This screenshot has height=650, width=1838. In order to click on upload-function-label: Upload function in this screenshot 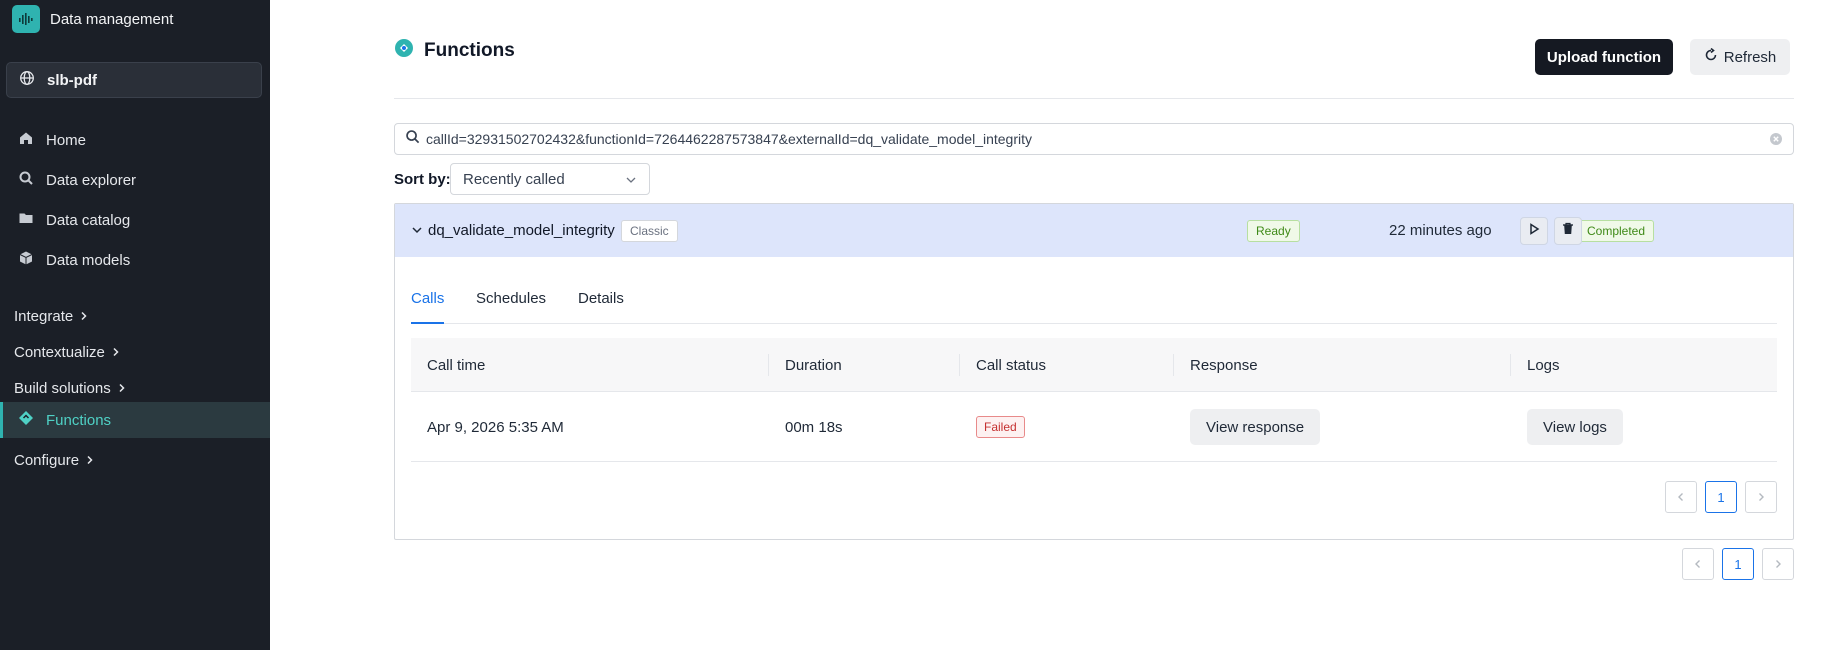, I will do `click(1604, 57)`.